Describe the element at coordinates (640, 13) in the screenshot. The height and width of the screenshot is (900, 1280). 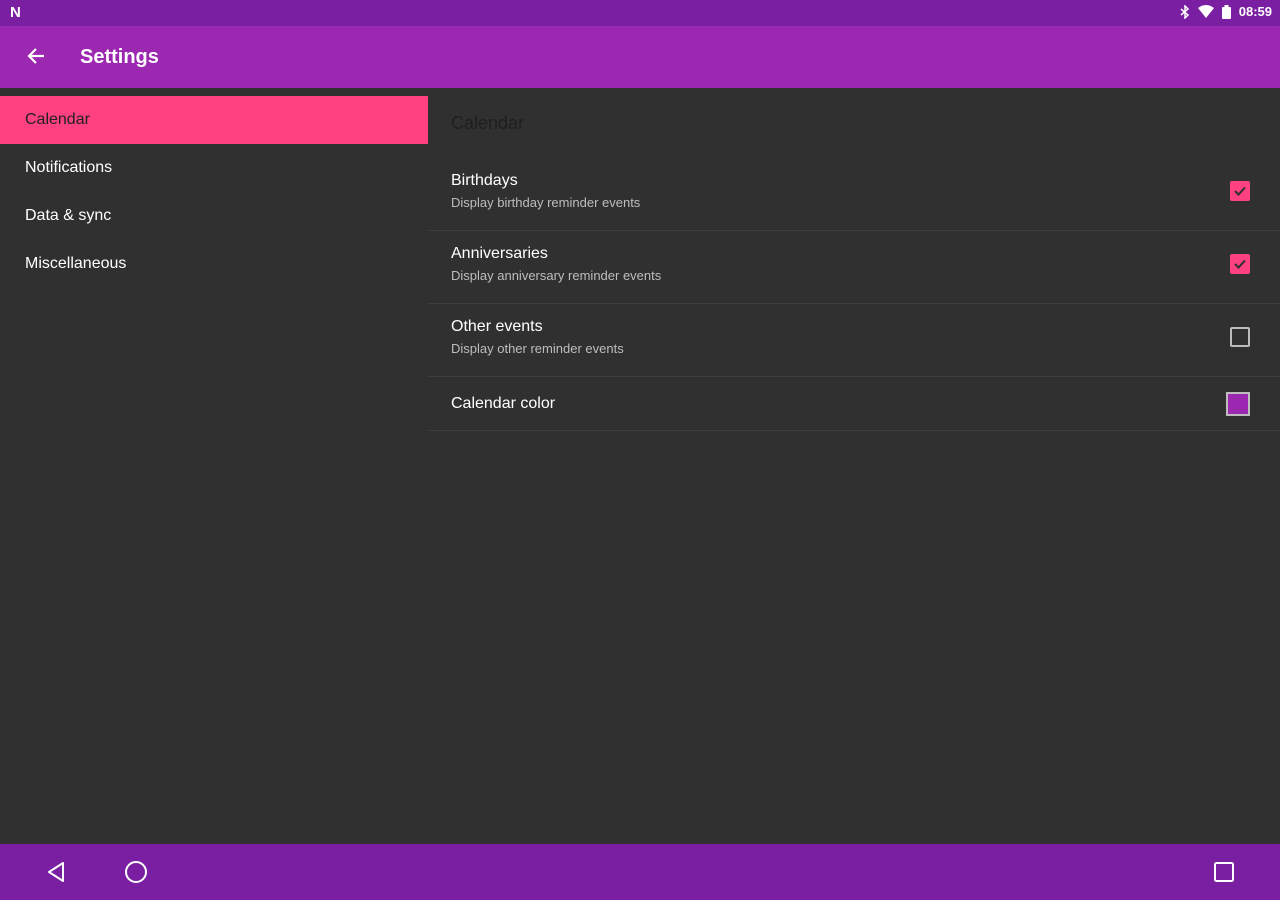
I see `status-bar: N 08:59` at that location.